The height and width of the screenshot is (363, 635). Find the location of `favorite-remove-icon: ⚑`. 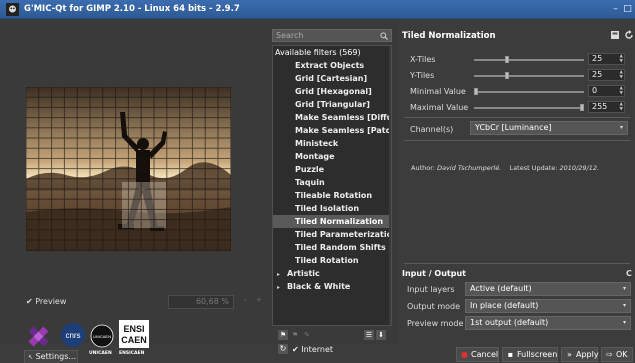

favorite-remove-icon: ⚑ is located at coordinates (295, 335).